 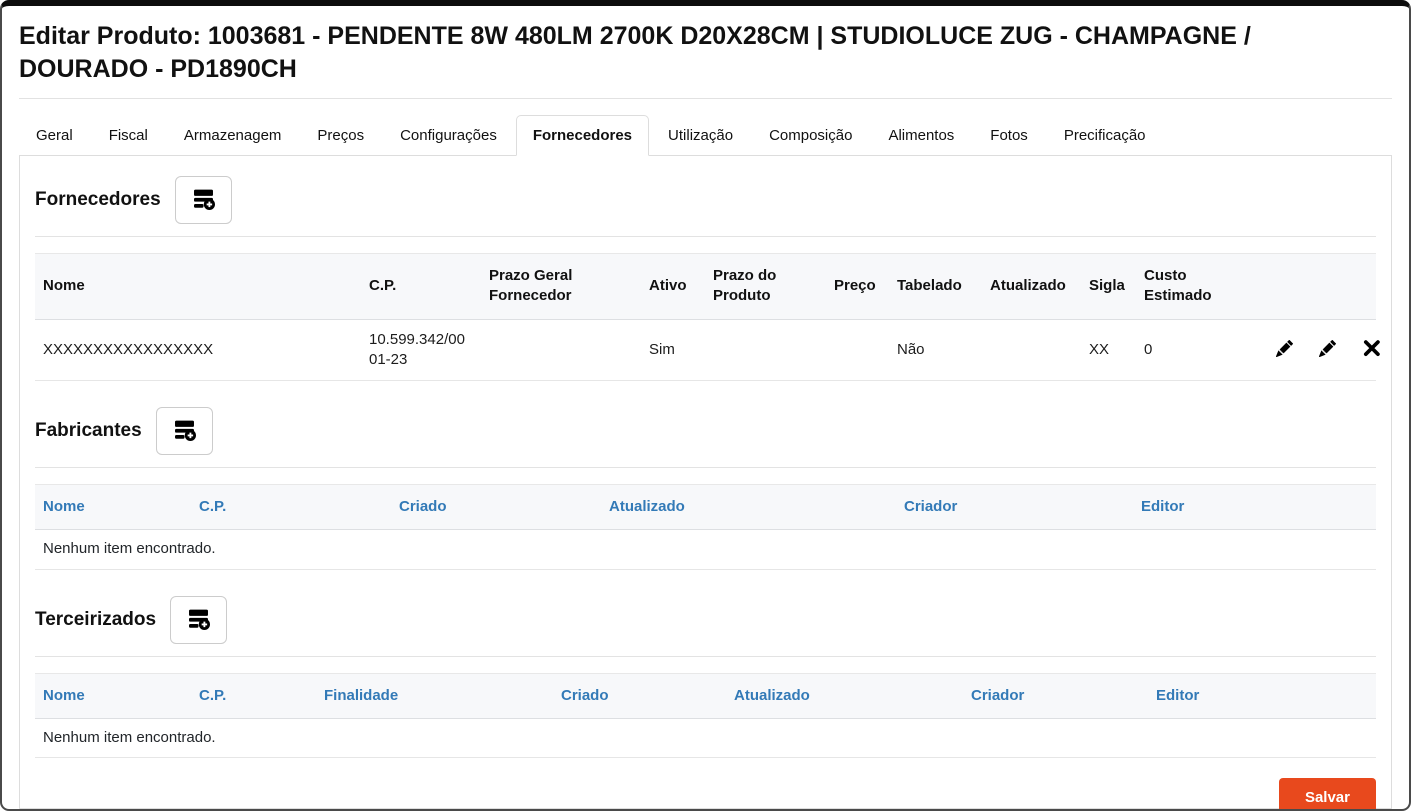 I want to click on tab-fornecedores: Fornecedores, so click(x=582, y=135).